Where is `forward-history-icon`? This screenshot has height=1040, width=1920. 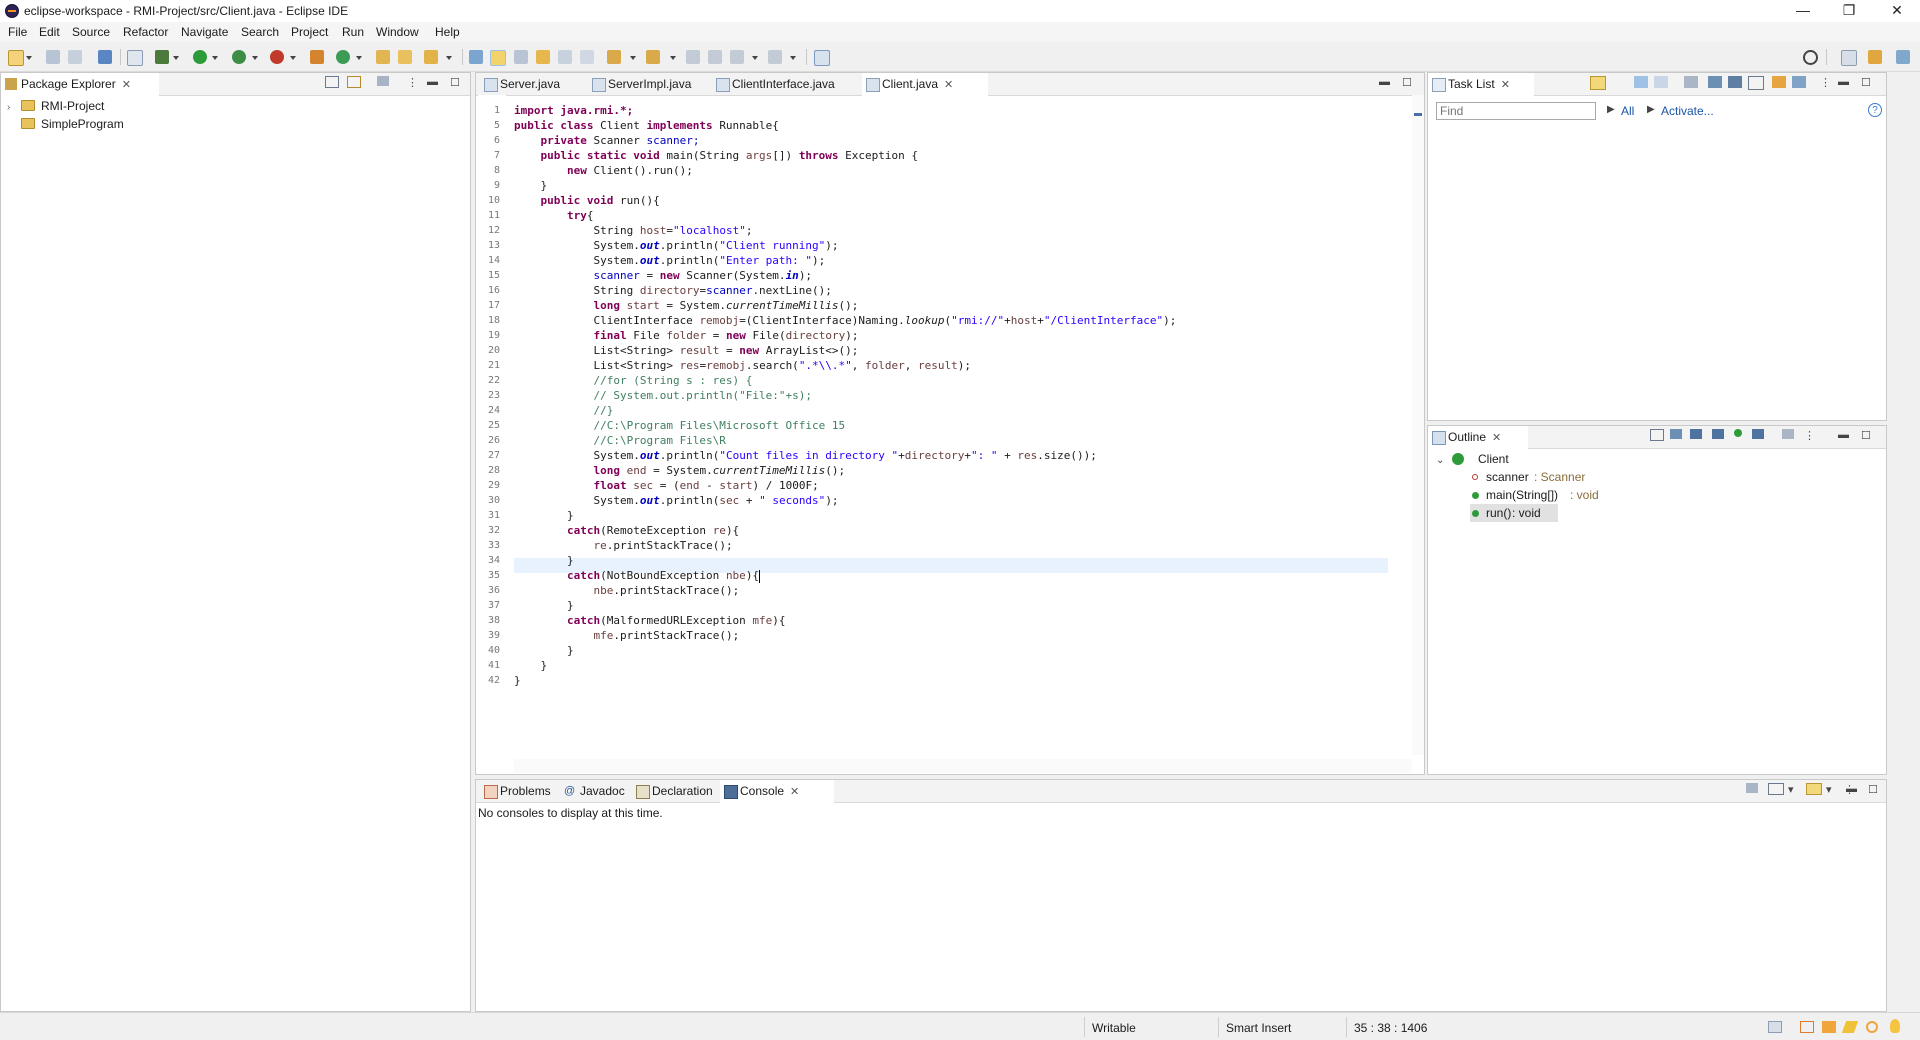 forward-history-icon is located at coordinates (715, 57).